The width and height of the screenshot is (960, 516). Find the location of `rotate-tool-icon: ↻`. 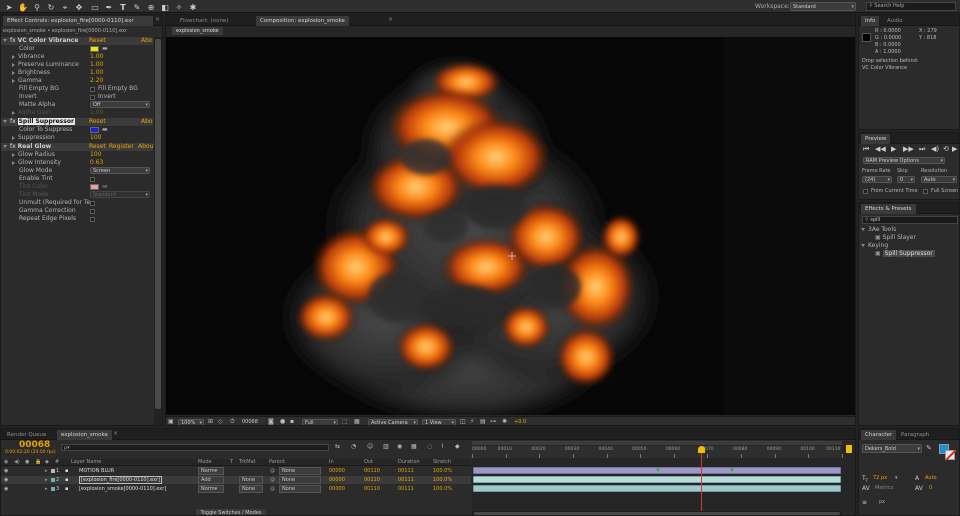

rotate-tool-icon: ↻ is located at coordinates (51, 8).